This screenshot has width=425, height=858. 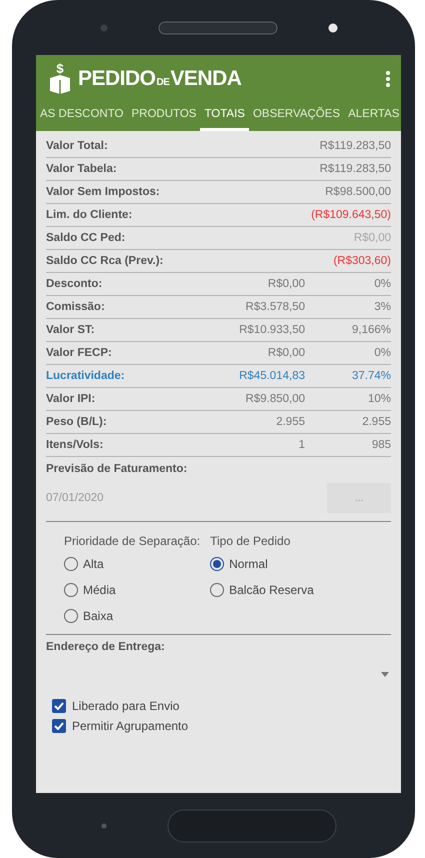 What do you see at coordinates (105, 261) in the screenshot?
I see `total-label: Saldo CC Rca (Prev.):` at bounding box center [105, 261].